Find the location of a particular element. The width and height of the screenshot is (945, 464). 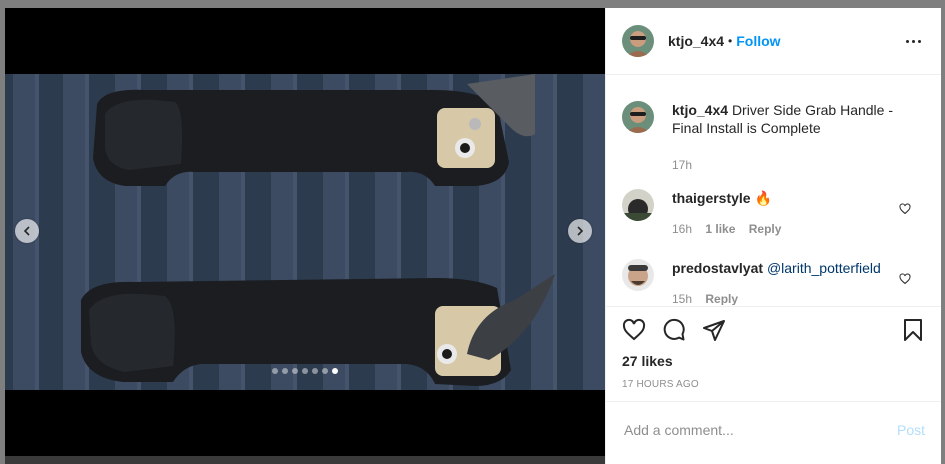

comment-mention: @larith_potterfield is located at coordinates (824, 268).